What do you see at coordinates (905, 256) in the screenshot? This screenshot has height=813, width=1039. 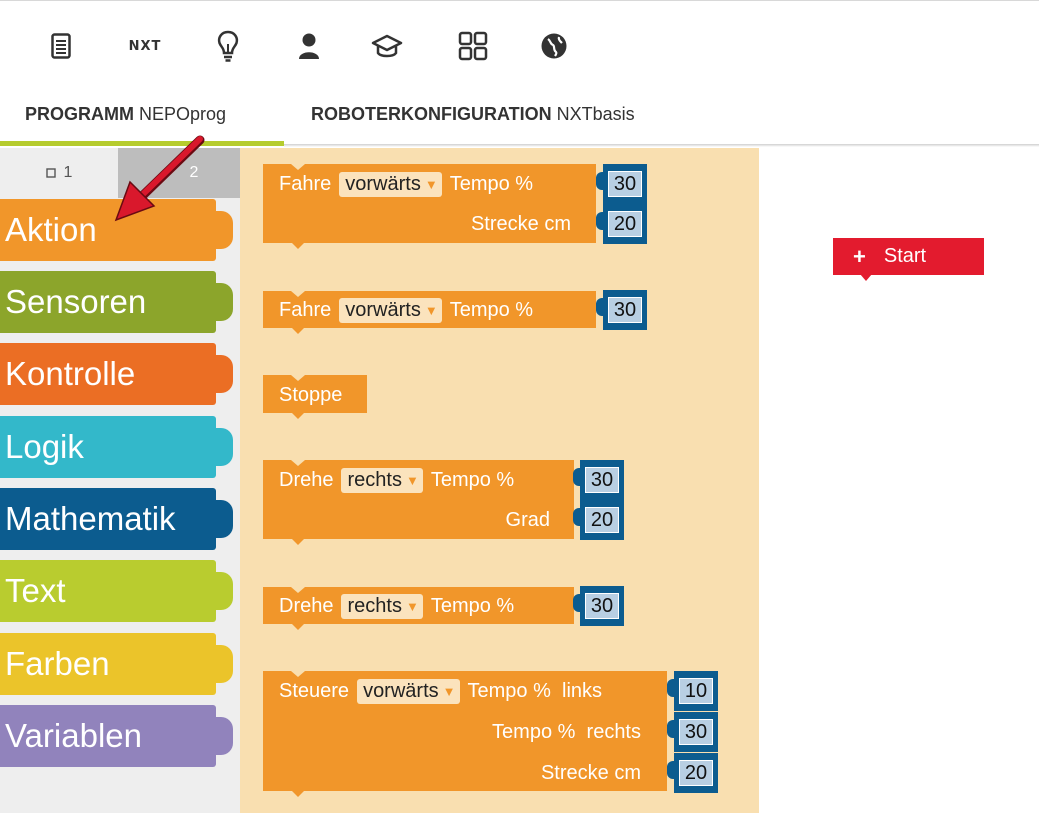 I see `start-label: Start` at bounding box center [905, 256].